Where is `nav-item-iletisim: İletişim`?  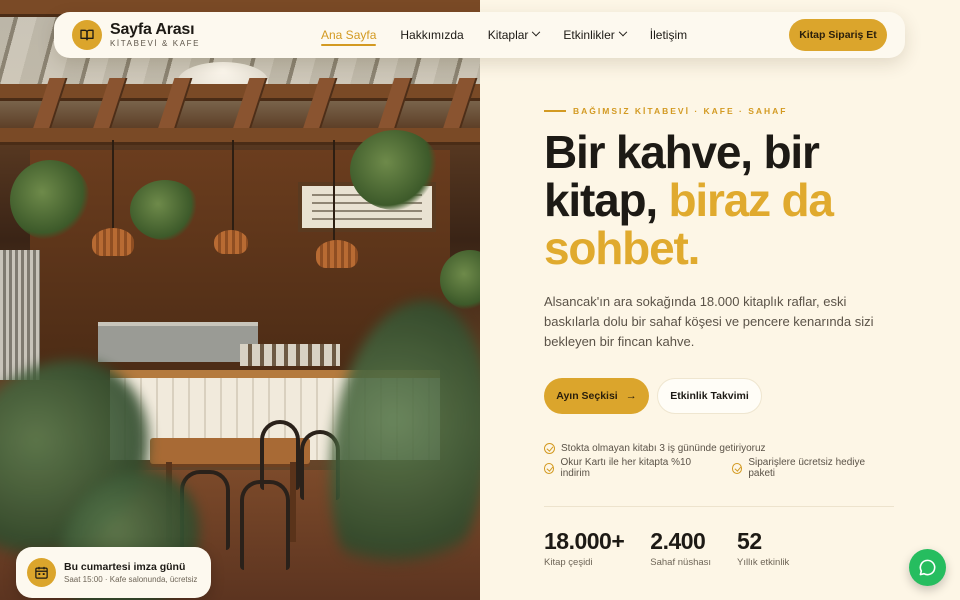 nav-item-iletisim: İletişim is located at coordinates (668, 35).